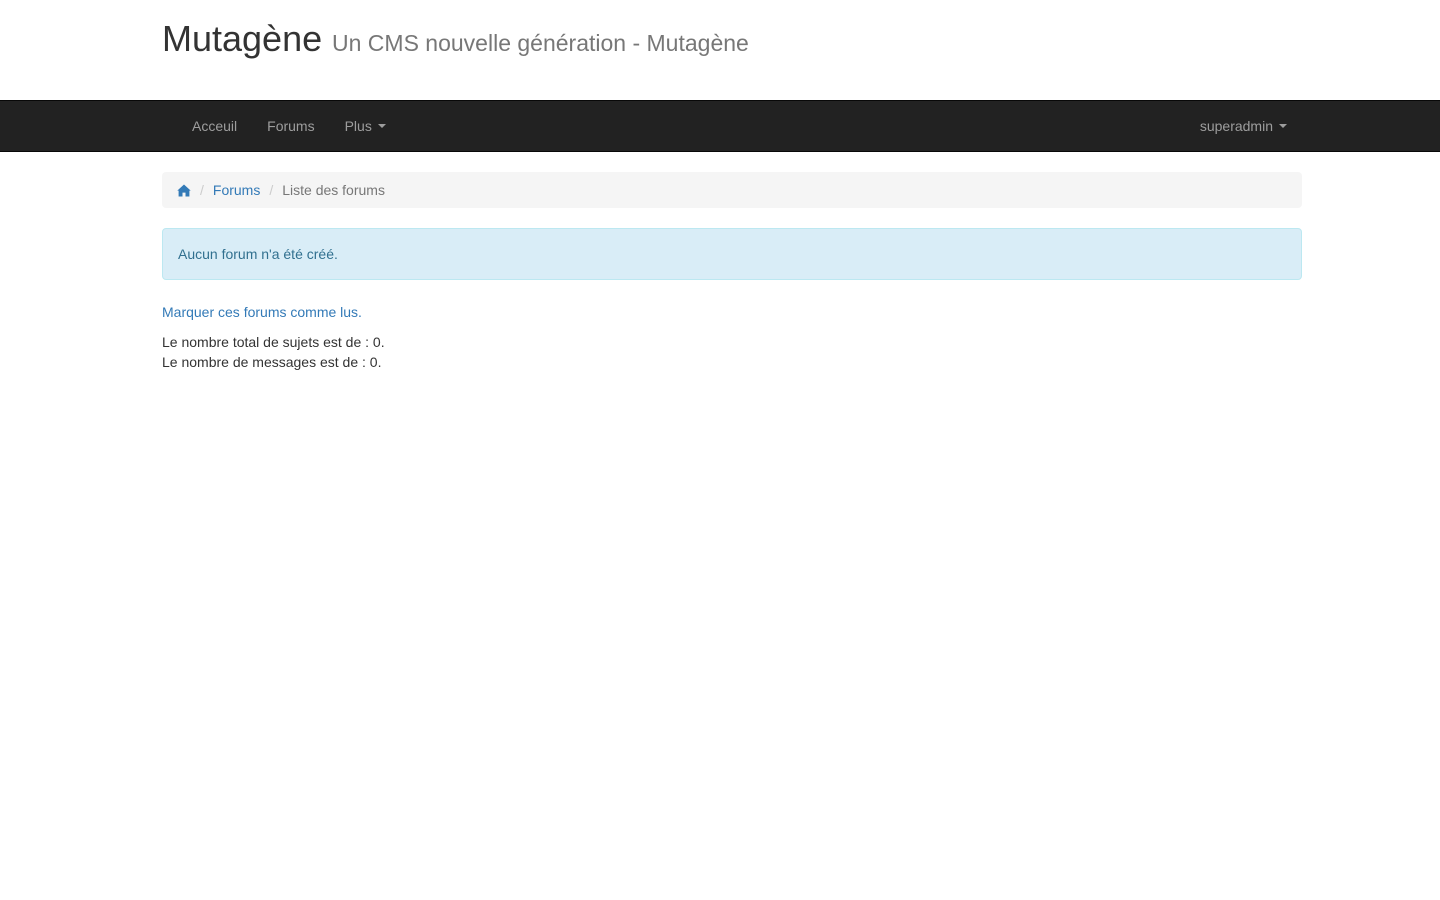 The height and width of the screenshot is (900, 1440). What do you see at coordinates (242, 38) in the screenshot?
I see `site-title: Mutagène` at bounding box center [242, 38].